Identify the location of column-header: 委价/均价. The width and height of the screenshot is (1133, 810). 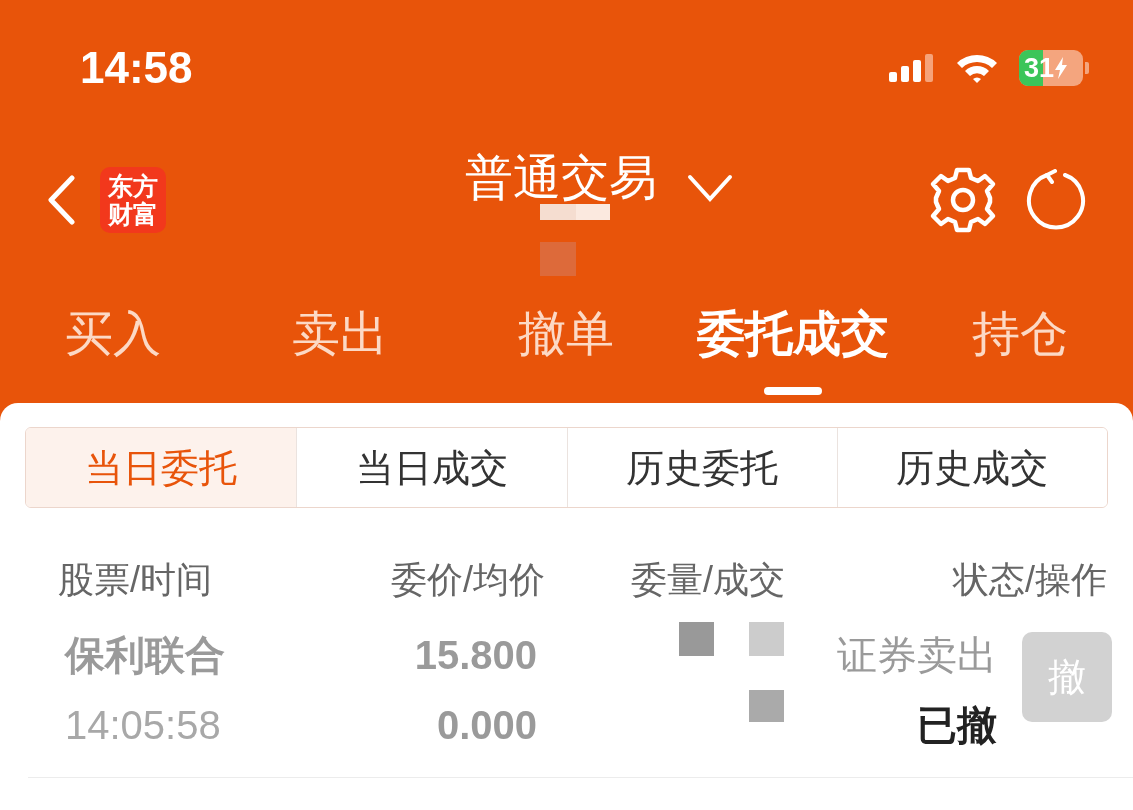
(468, 580).